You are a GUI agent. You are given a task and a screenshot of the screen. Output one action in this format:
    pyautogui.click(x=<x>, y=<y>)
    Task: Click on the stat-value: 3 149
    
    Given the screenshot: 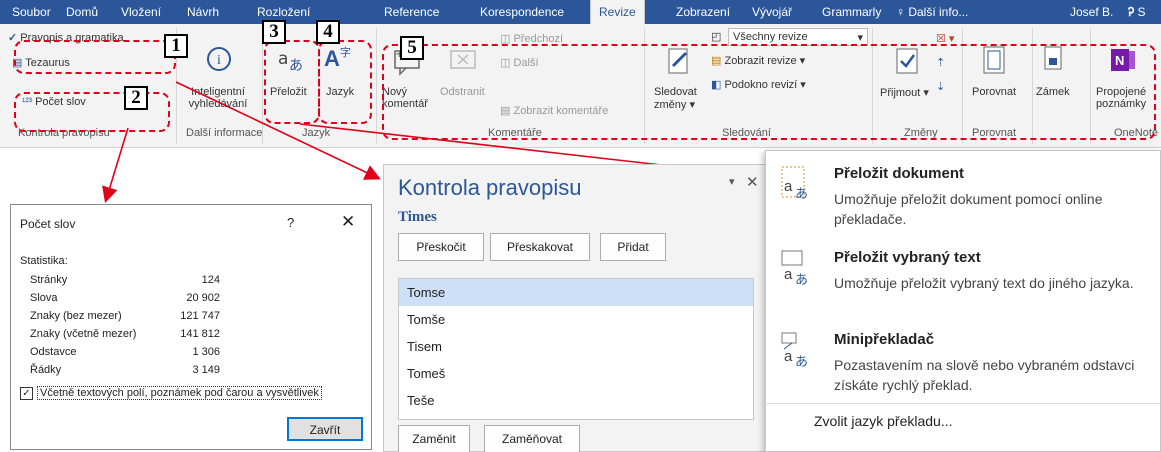 What is the action you would take?
    pyautogui.click(x=206, y=370)
    